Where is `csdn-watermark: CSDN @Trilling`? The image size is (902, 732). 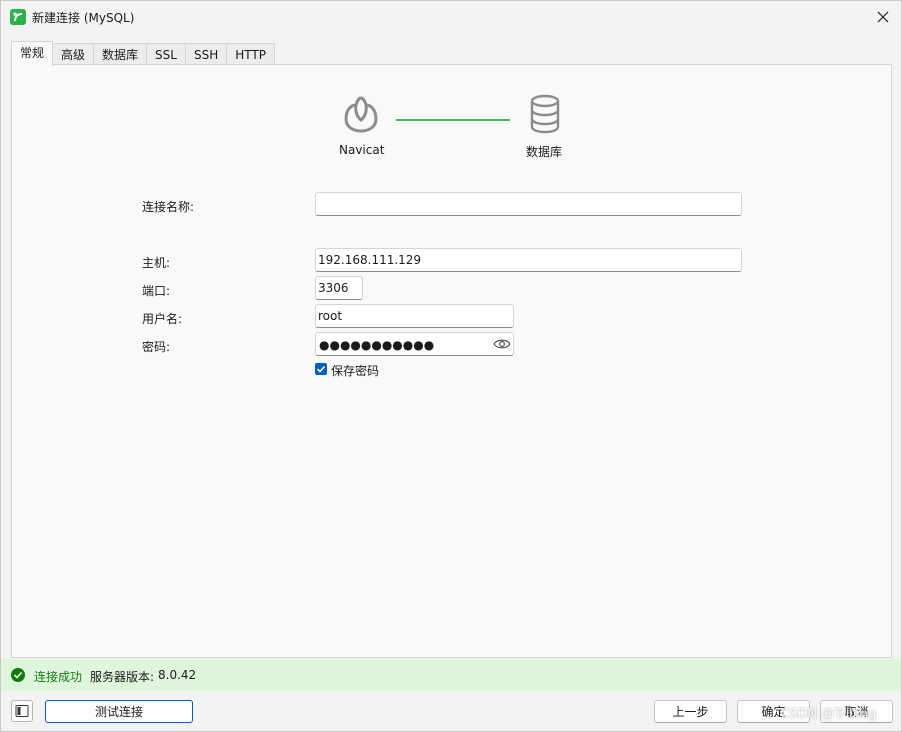 csdn-watermark: CSDN @Trilling is located at coordinates (828, 714).